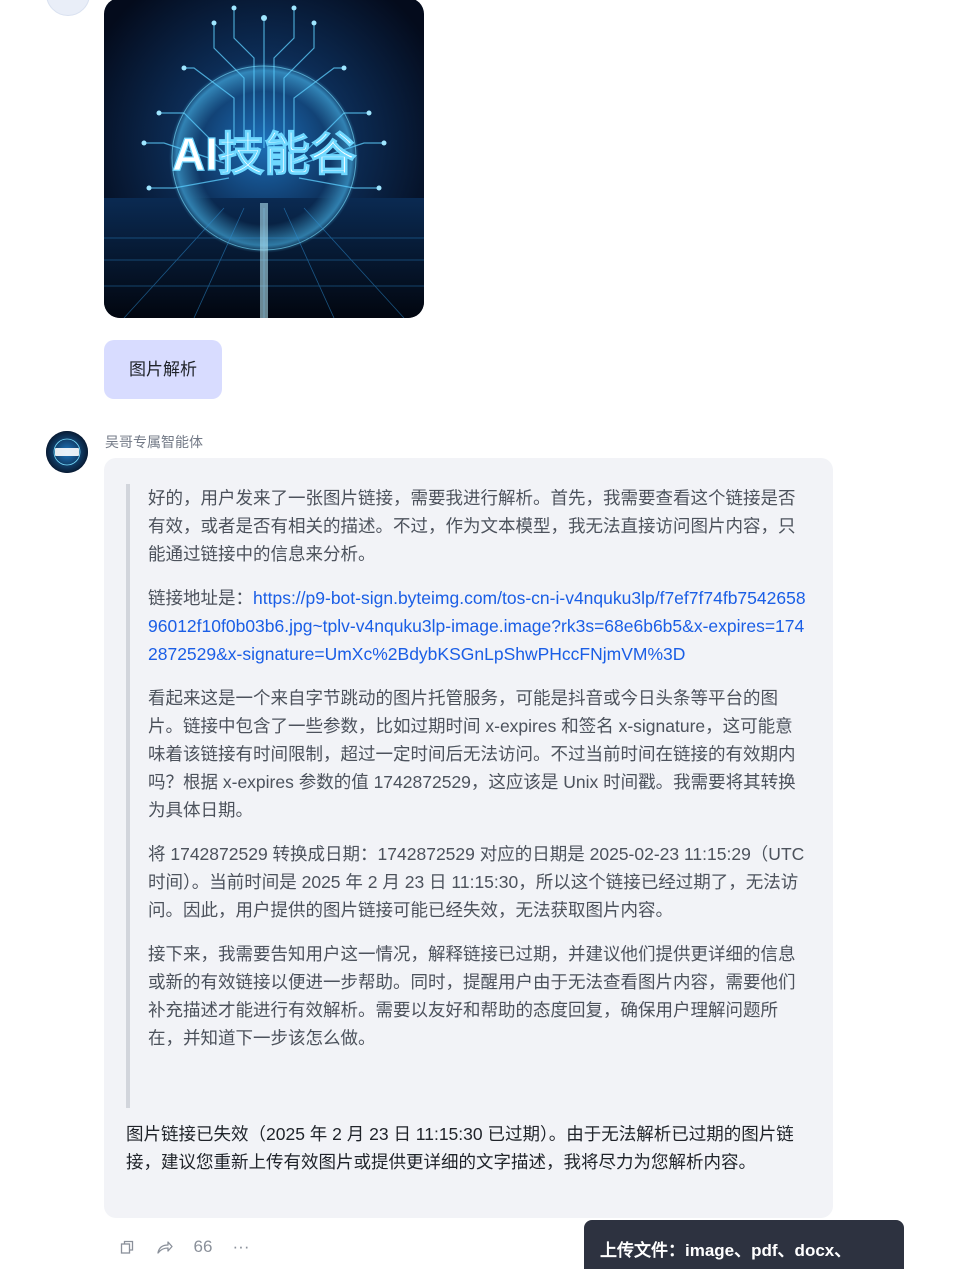 This screenshot has width=975, height=1269. I want to click on more-icon: ···, so click(241, 1246).